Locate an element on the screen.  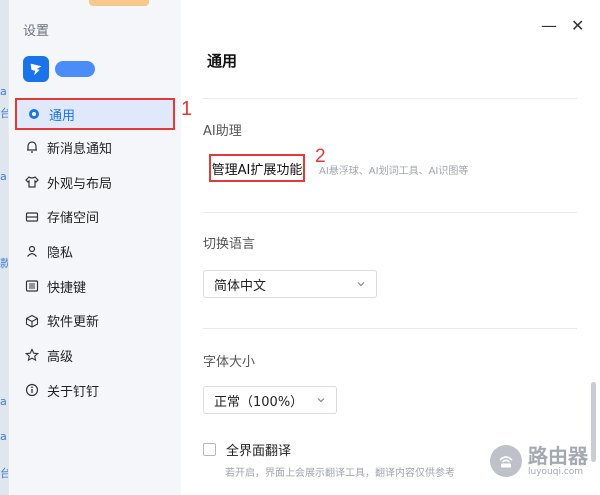
language-select-value: 简体中文 is located at coordinates (240, 286).